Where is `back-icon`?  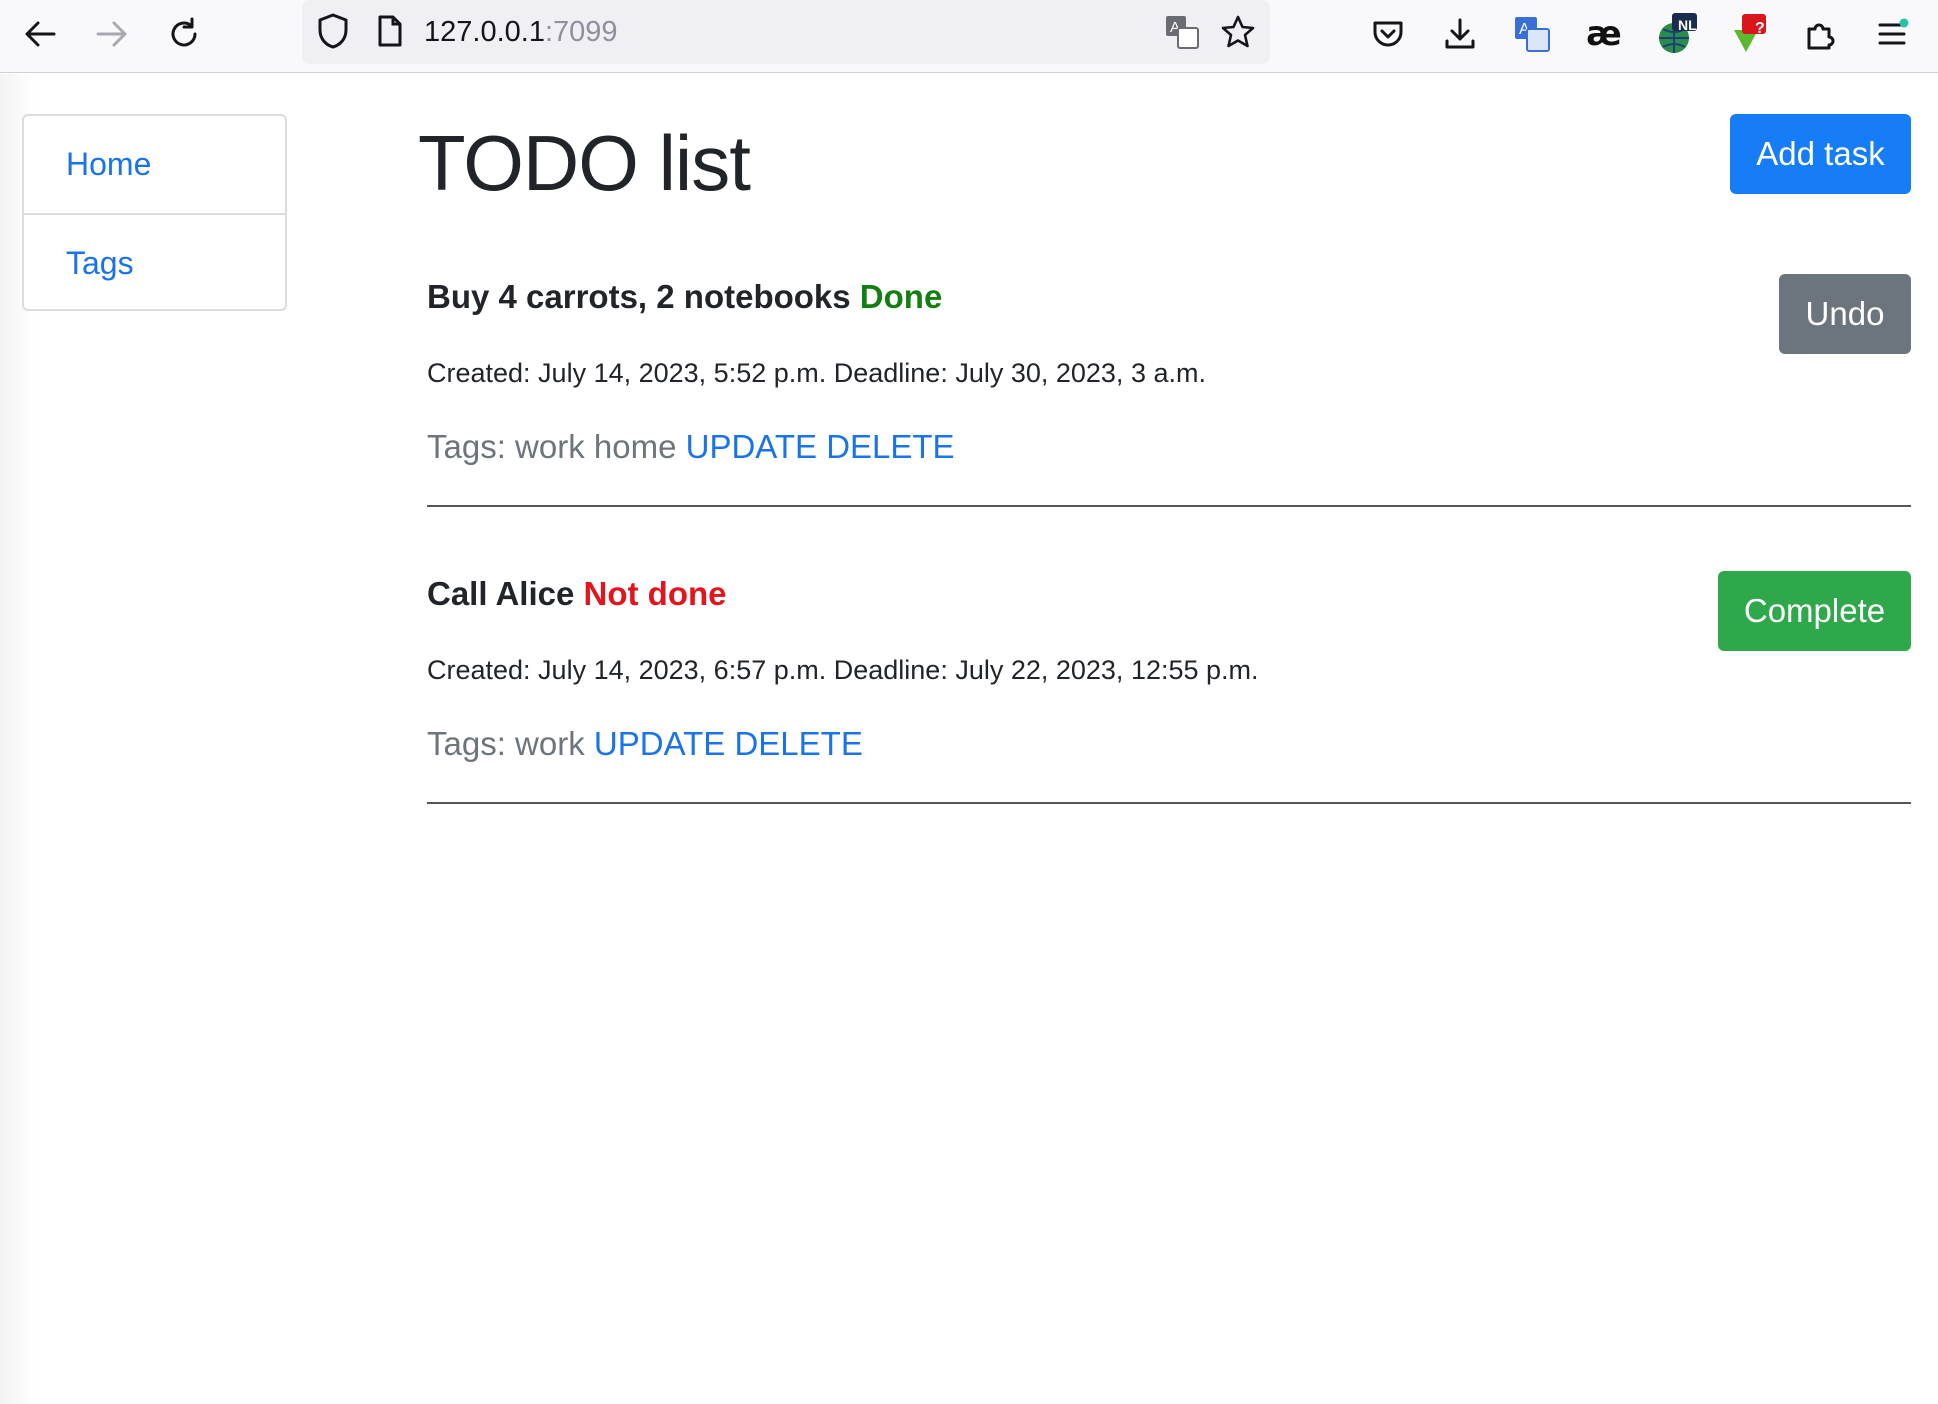 back-icon is located at coordinates (40, 34).